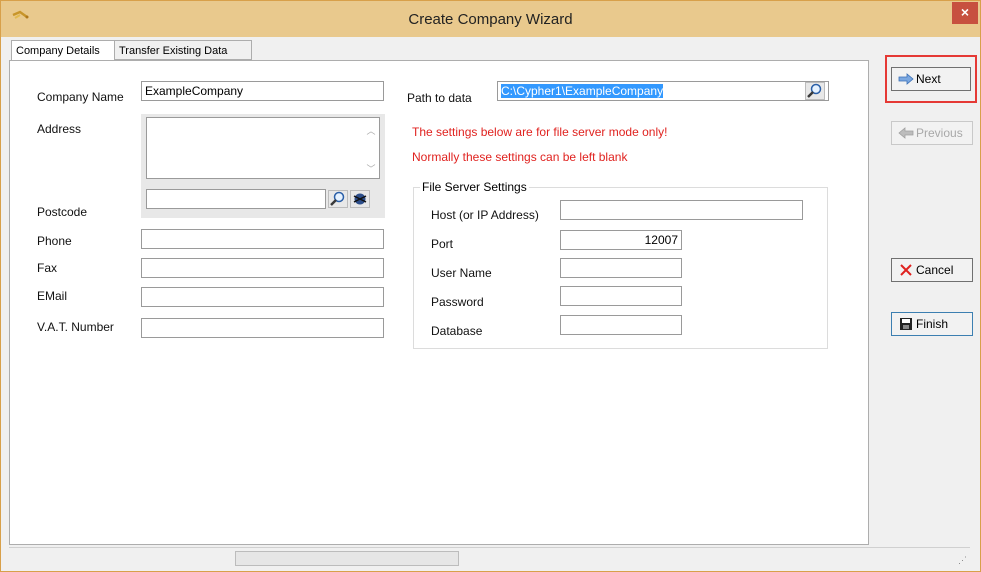 This screenshot has width=981, height=572. What do you see at coordinates (442, 244) in the screenshot?
I see `port-label: Port` at bounding box center [442, 244].